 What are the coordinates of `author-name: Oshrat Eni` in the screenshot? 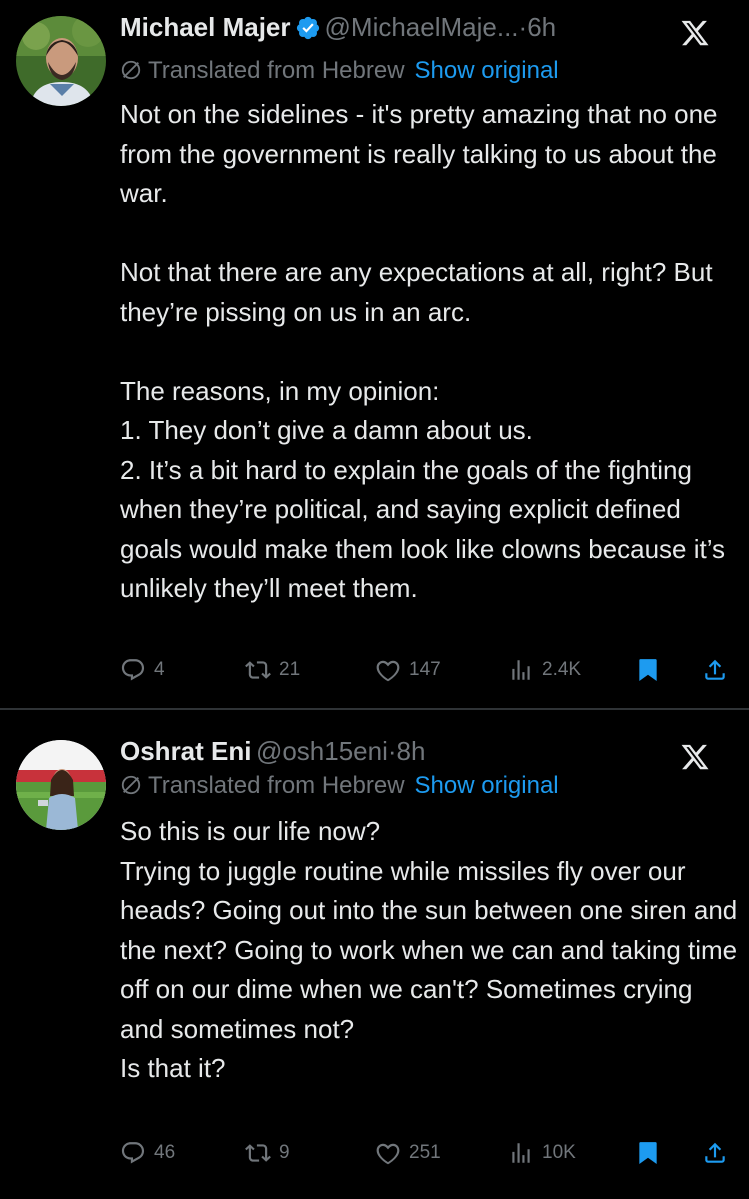 It's located at (185, 751).